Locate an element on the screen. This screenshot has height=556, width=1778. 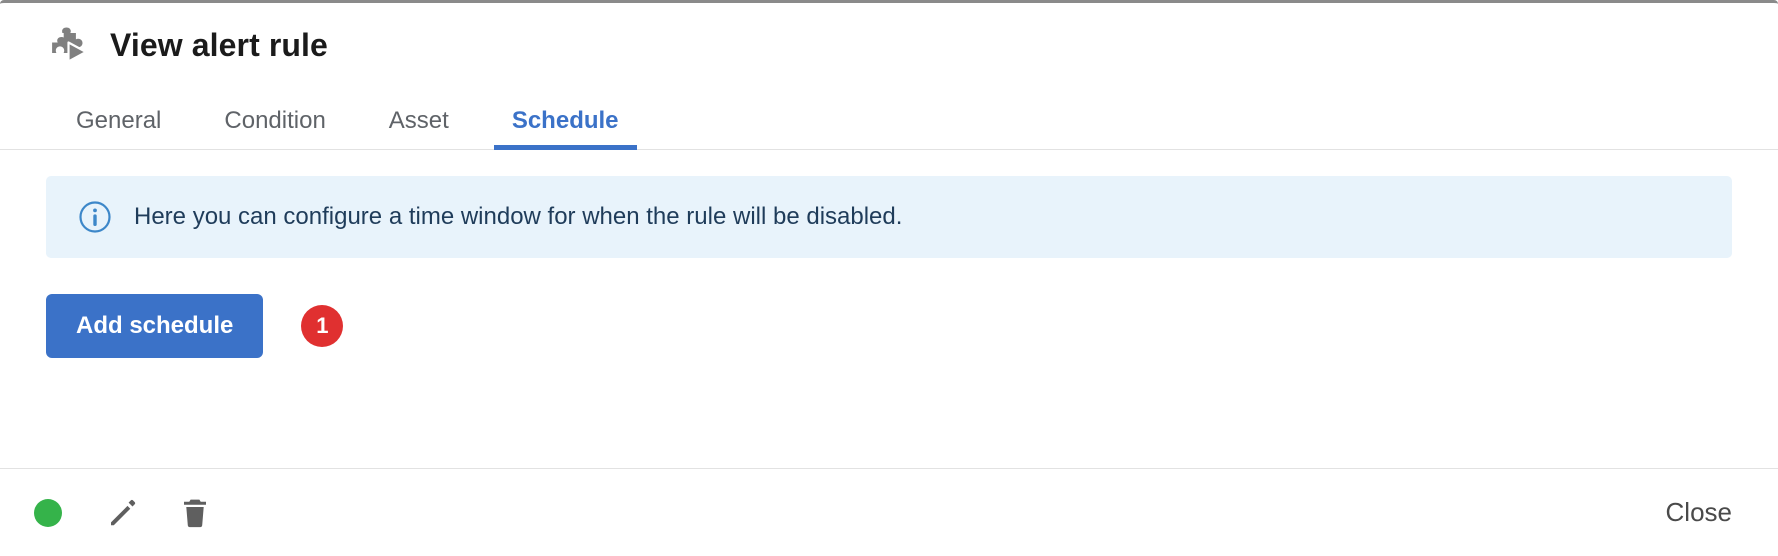
puzzle-play-icon is located at coordinates (68, 45).